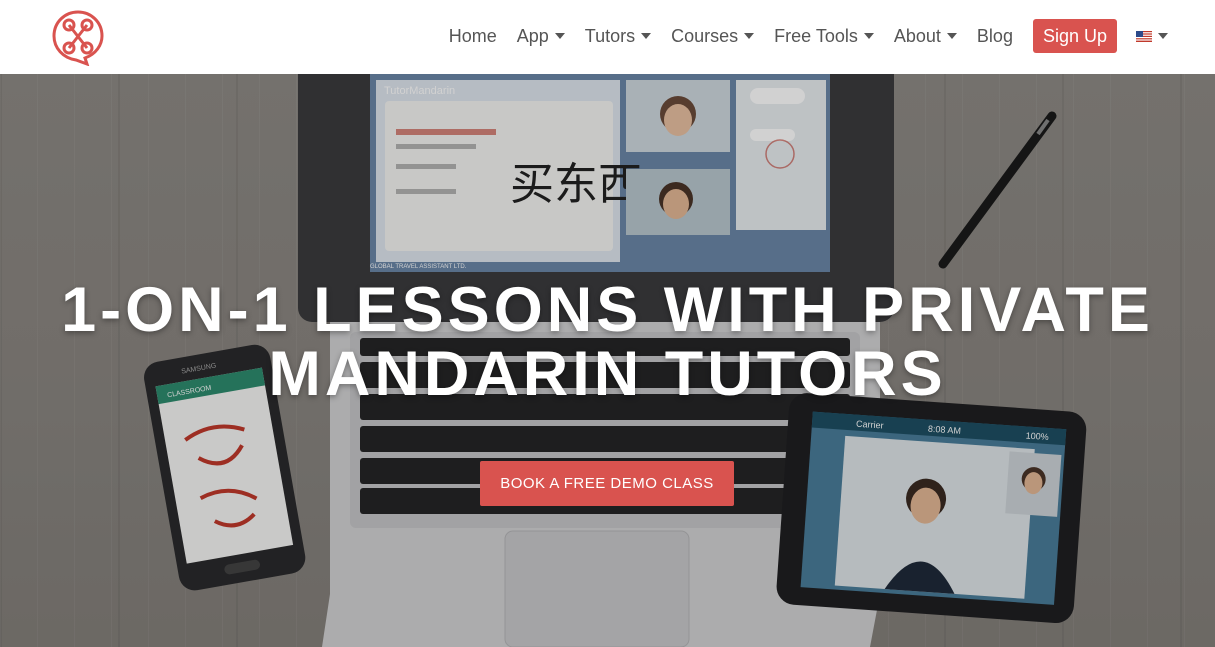 This screenshot has height=647, width=1215. I want to click on nav-free-tools: Free Tools, so click(824, 36).